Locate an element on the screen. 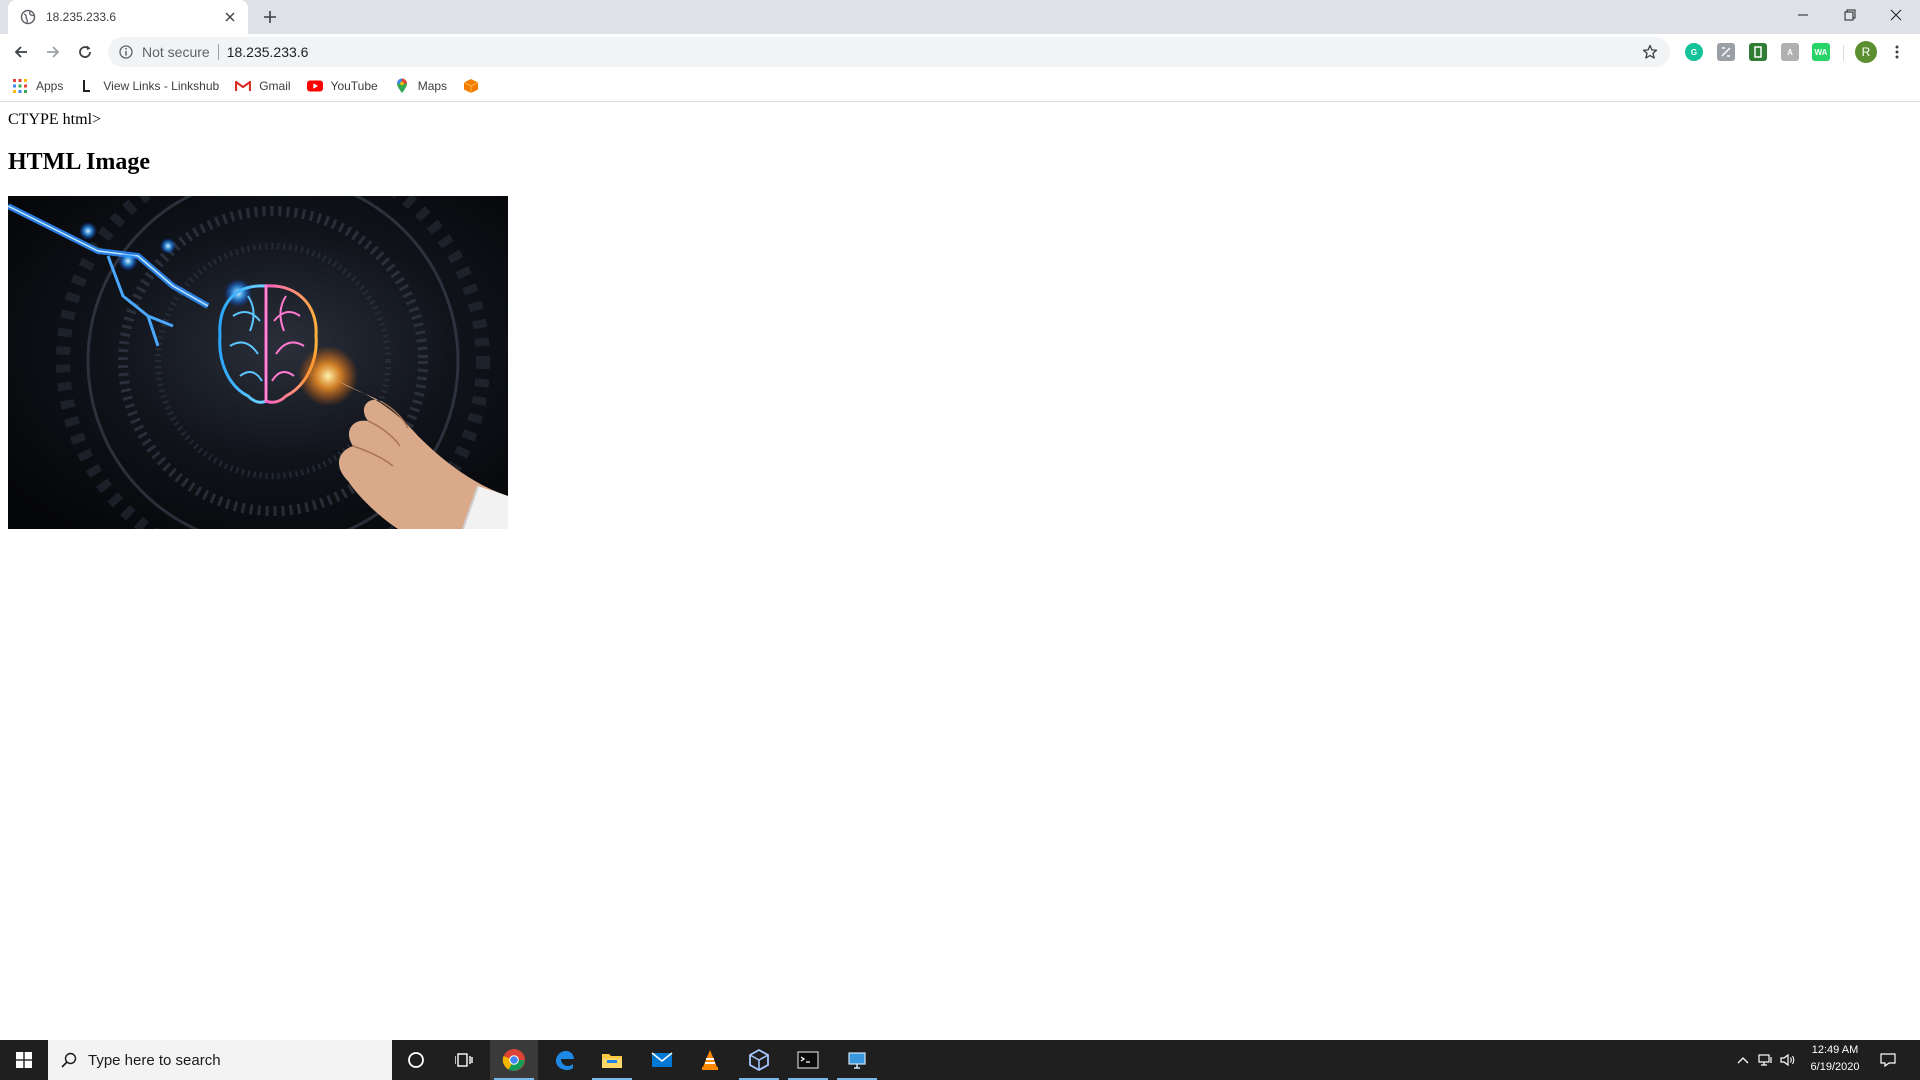  extension-icon is located at coordinates (1726, 52).